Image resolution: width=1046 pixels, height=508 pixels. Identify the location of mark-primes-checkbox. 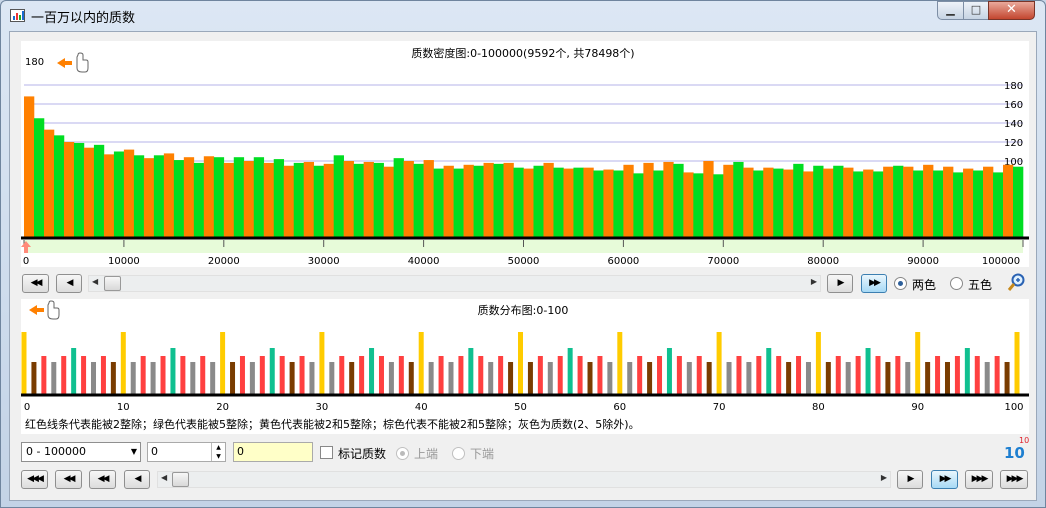
(326, 452).